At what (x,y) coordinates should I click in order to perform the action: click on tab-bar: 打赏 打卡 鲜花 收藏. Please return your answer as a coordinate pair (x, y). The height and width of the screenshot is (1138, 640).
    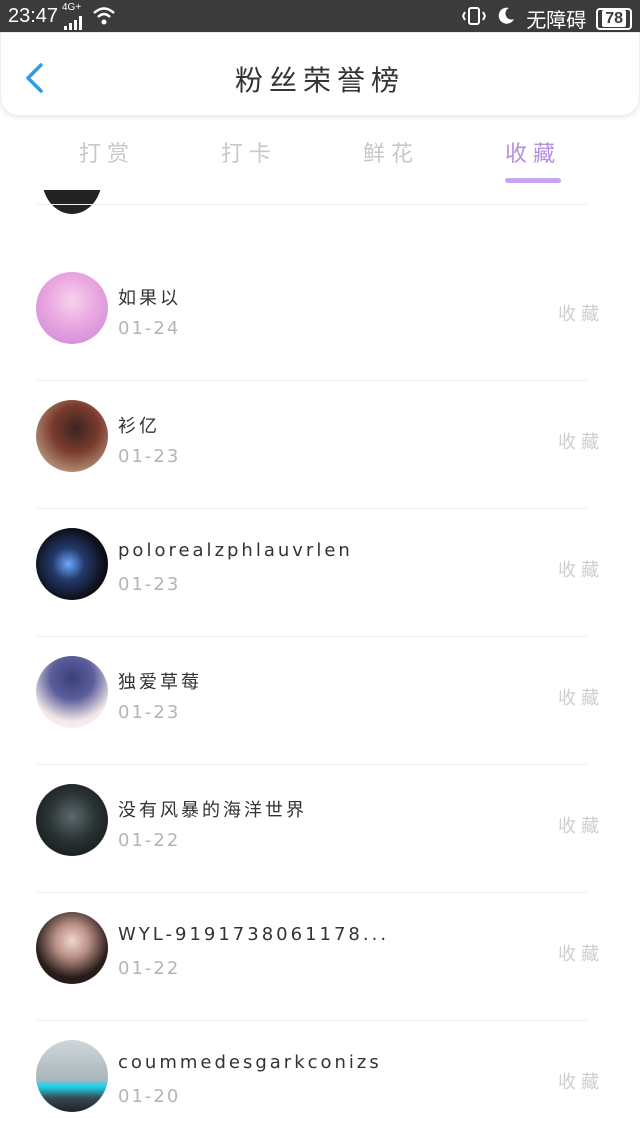
    Looking at the image, I should click on (320, 153).